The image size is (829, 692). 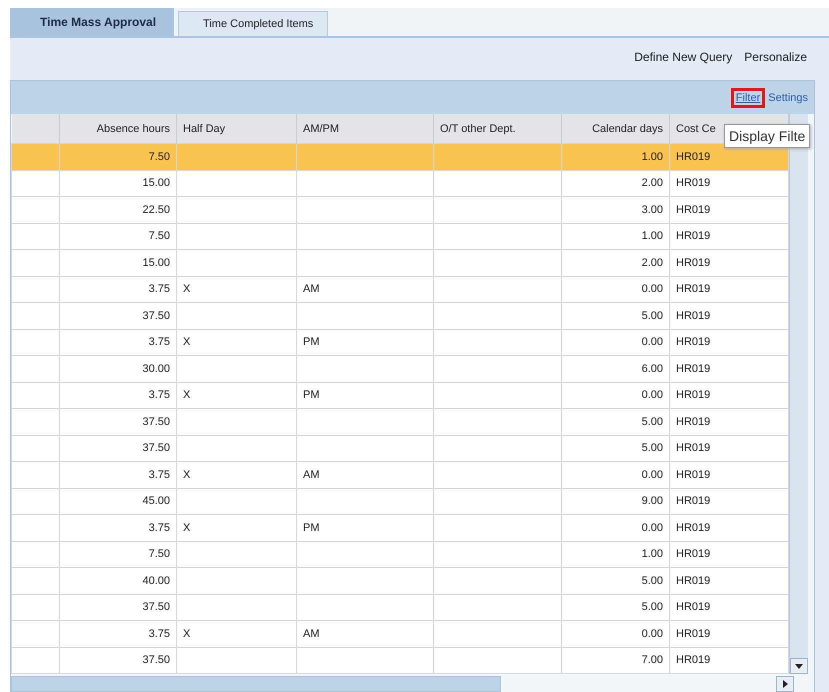 What do you see at coordinates (118, 581) in the screenshot?
I see `table-cell: 40.00` at bounding box center [118, 581].